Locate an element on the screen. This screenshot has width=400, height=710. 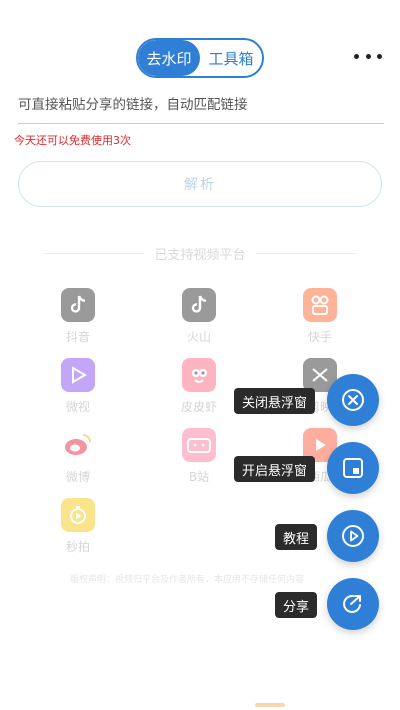
mode-switch: 去水印 工具箱 is located at coordinates (200, 58).